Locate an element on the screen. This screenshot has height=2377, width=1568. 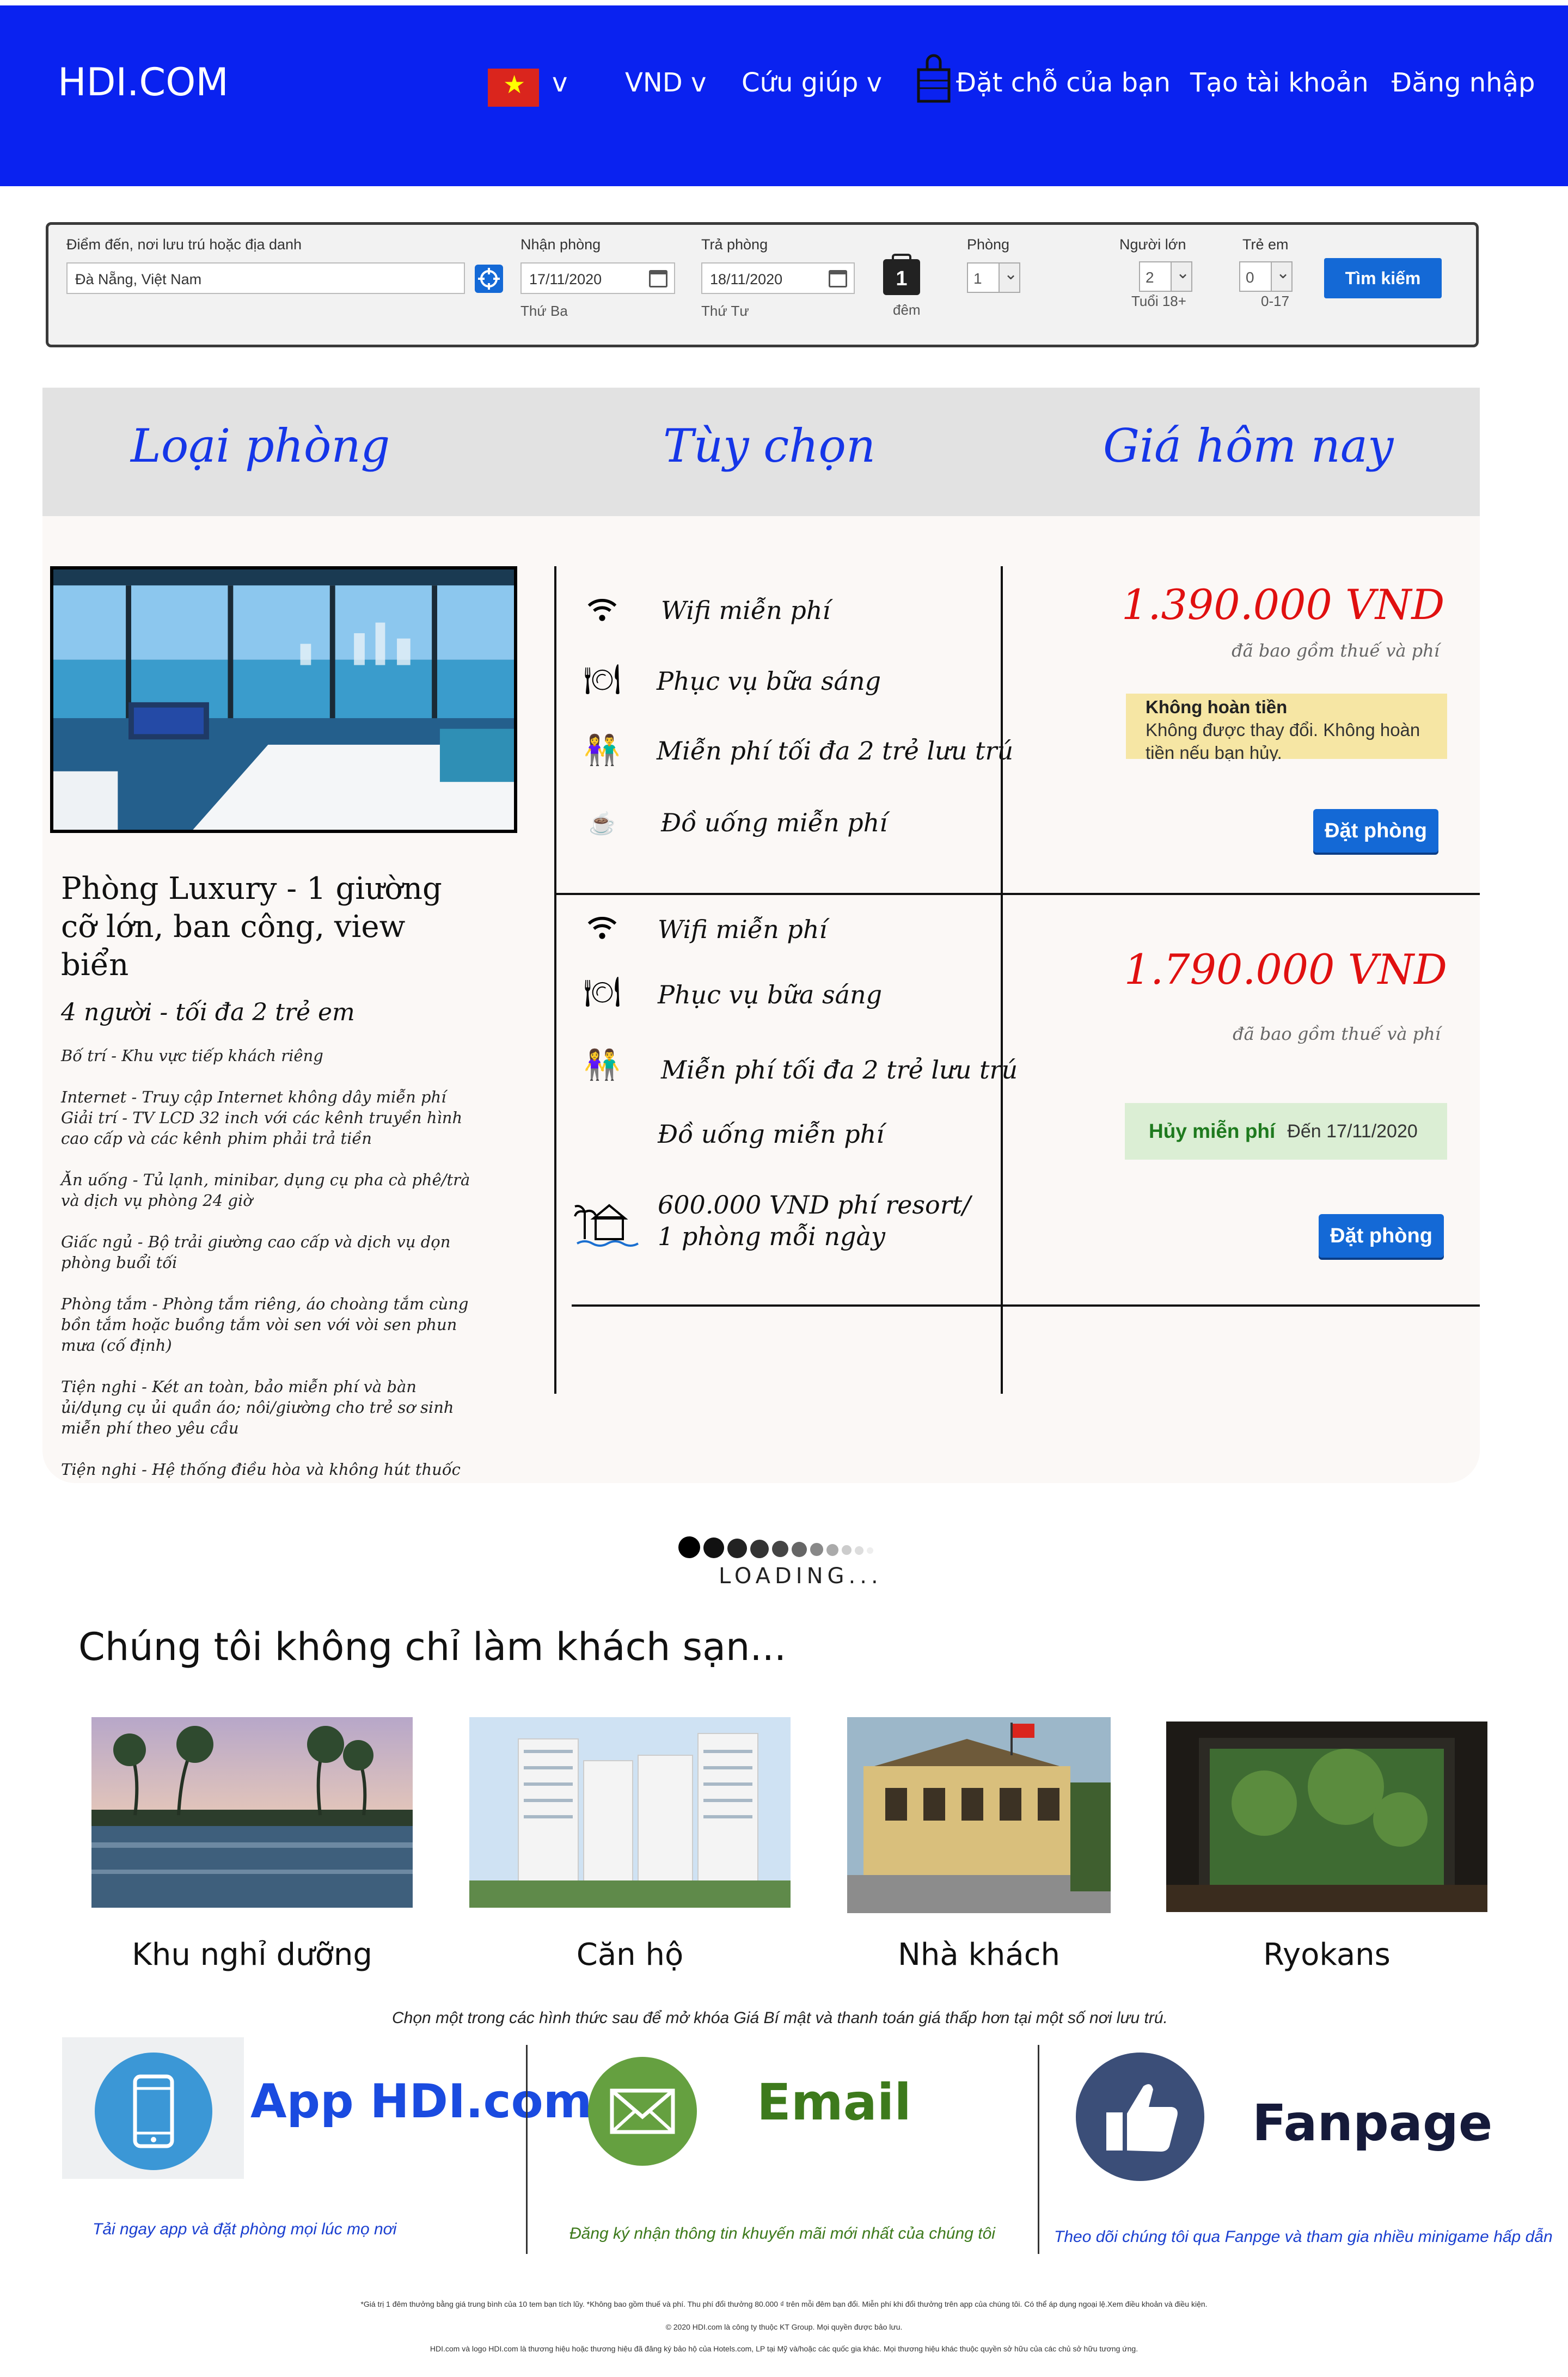
children-label: Trẻ em is located at coordinates (1265, 244).